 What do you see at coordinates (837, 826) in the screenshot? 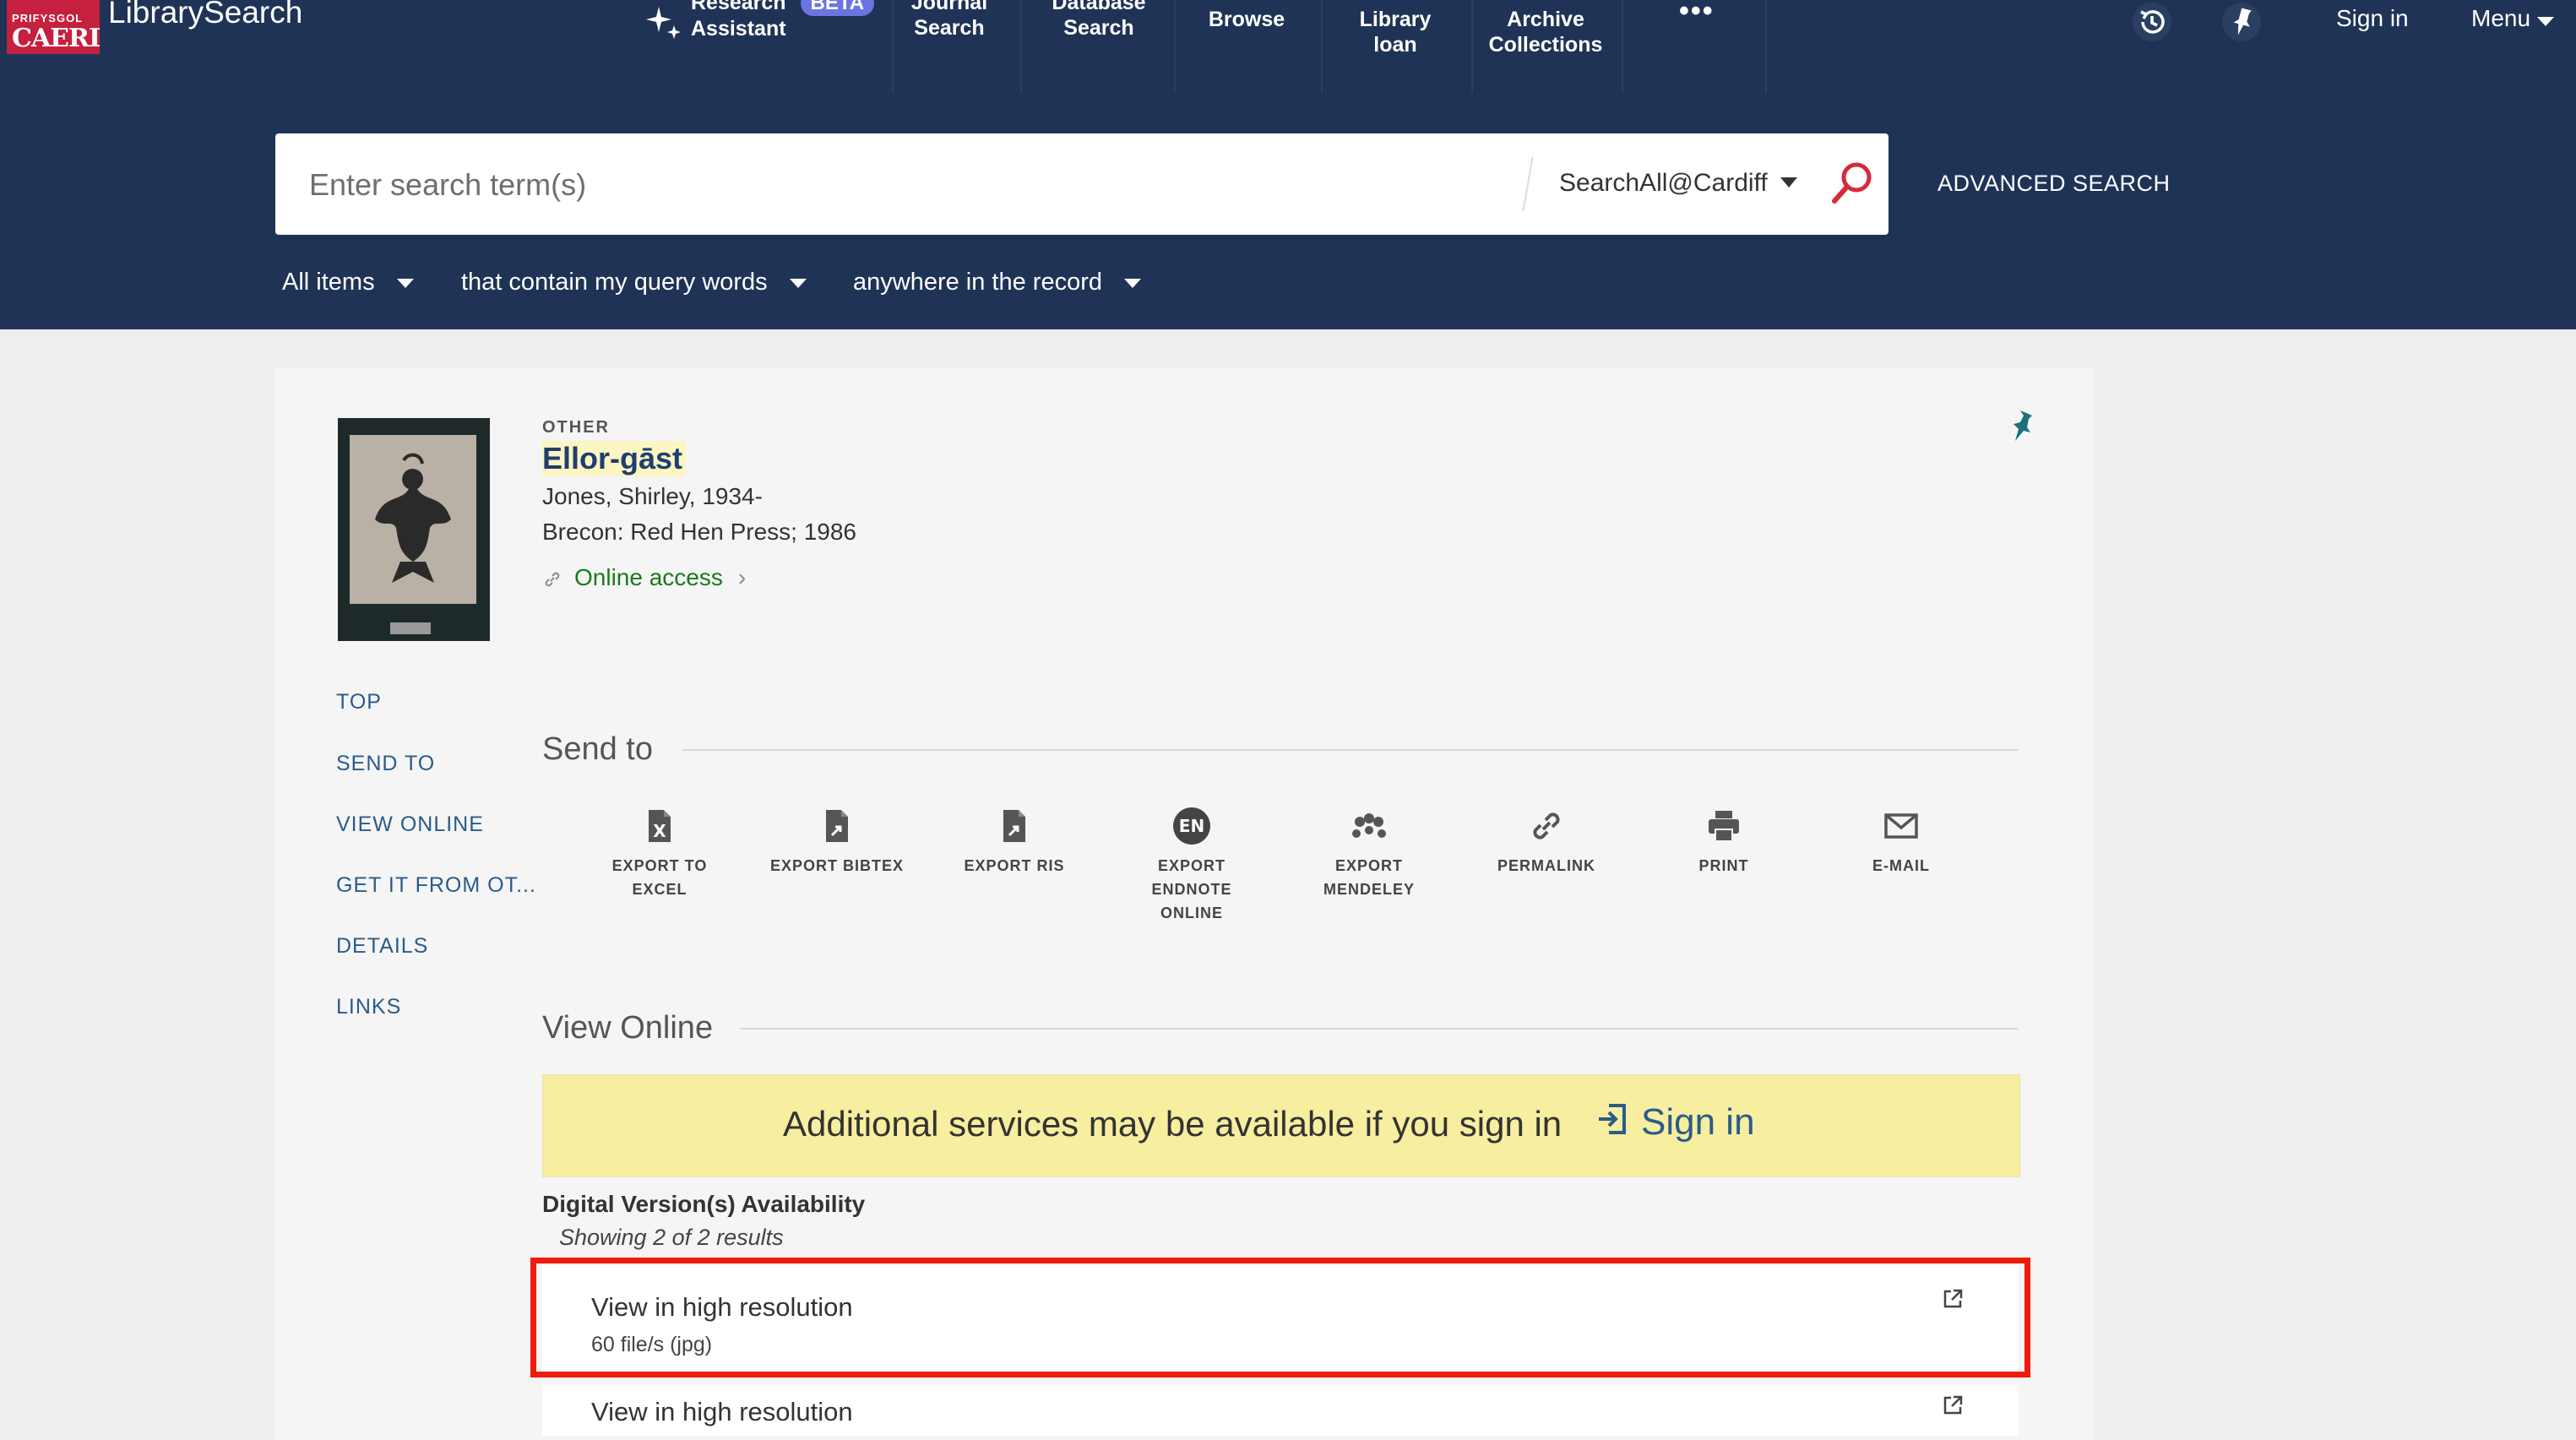
I see `export-bibtex-icon` at bounding box center [837, 826].